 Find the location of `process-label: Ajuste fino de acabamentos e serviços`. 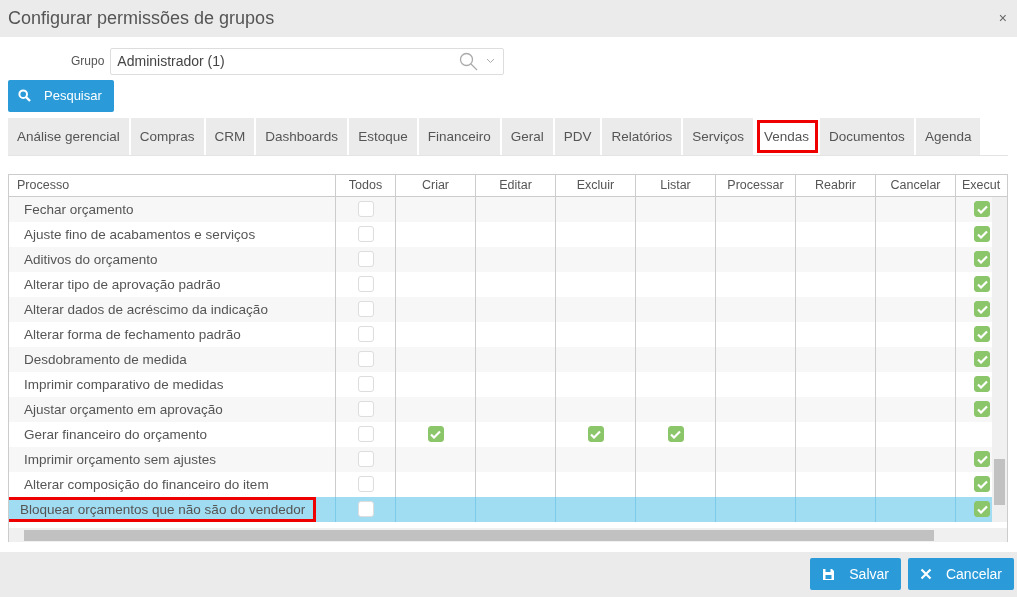

process-label: Ajuste fino de acabamentos e serviços is located at coordinates (140, 234).